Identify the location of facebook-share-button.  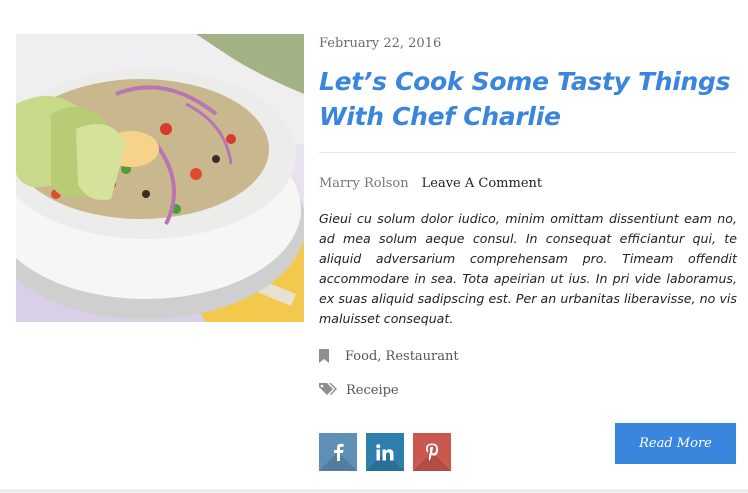
(338, 452).